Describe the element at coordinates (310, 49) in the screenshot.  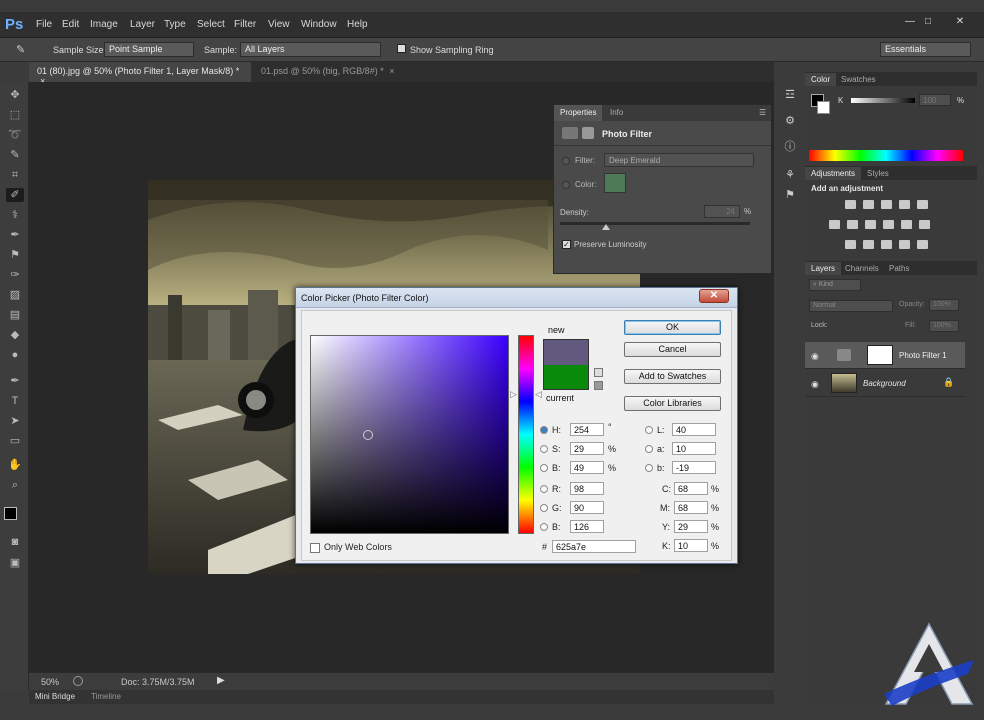
I see `sample-select: All Layers` at that location.